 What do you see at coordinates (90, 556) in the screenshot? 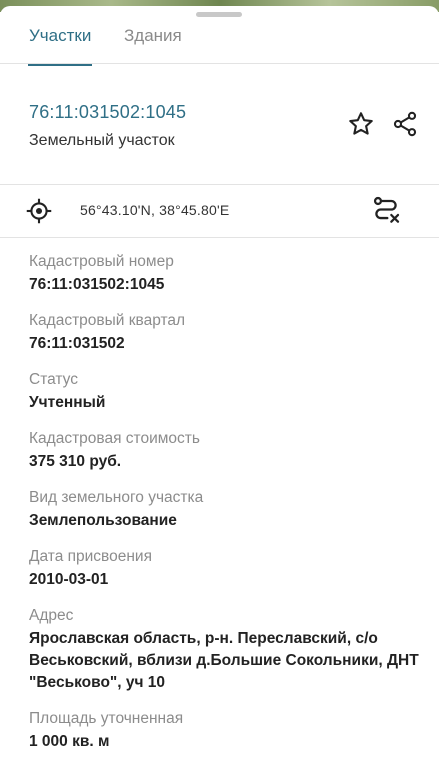
I see `field-label: Дата присвоения` at bounding box center [90, 556].